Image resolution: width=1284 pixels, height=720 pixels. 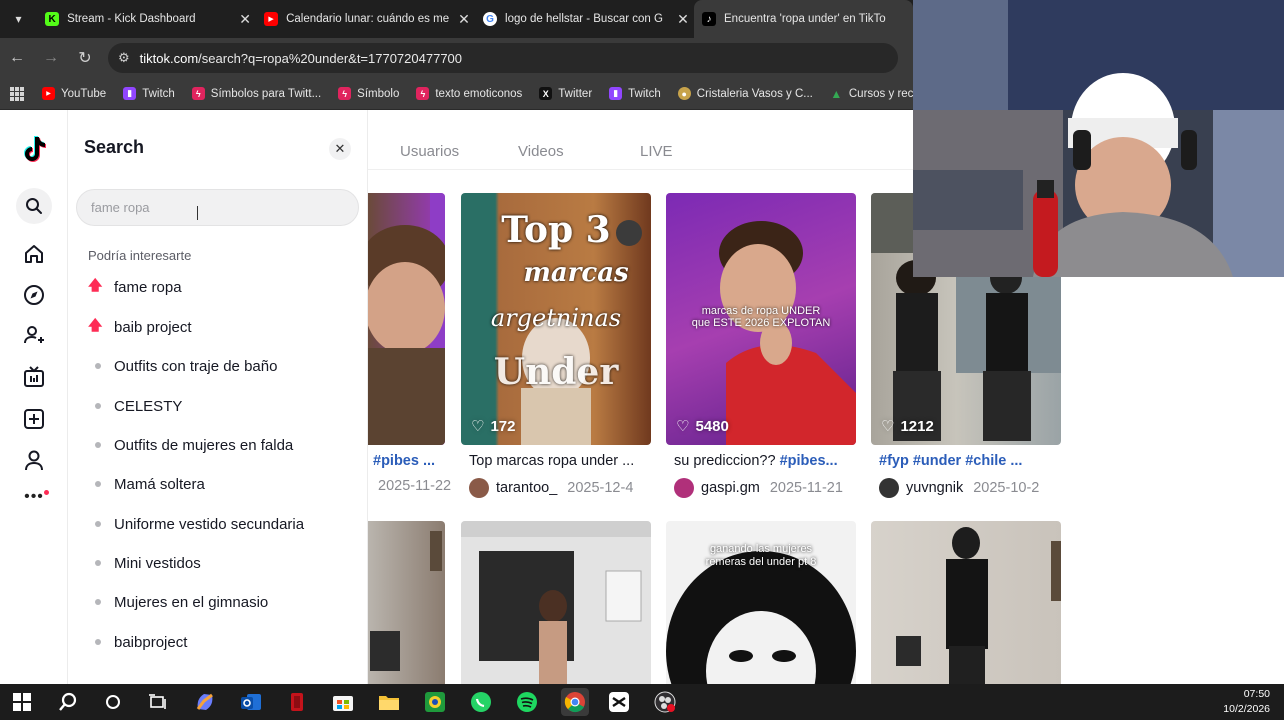 I want to click on live-tv-icon, so click(x=34, y=377).